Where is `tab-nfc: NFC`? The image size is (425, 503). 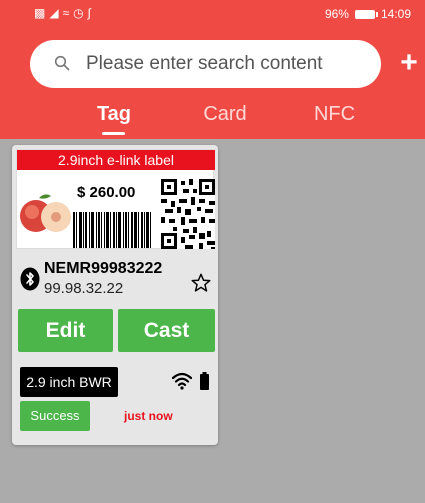
tab-nfc: NFC is located at coordinates (334, 114).